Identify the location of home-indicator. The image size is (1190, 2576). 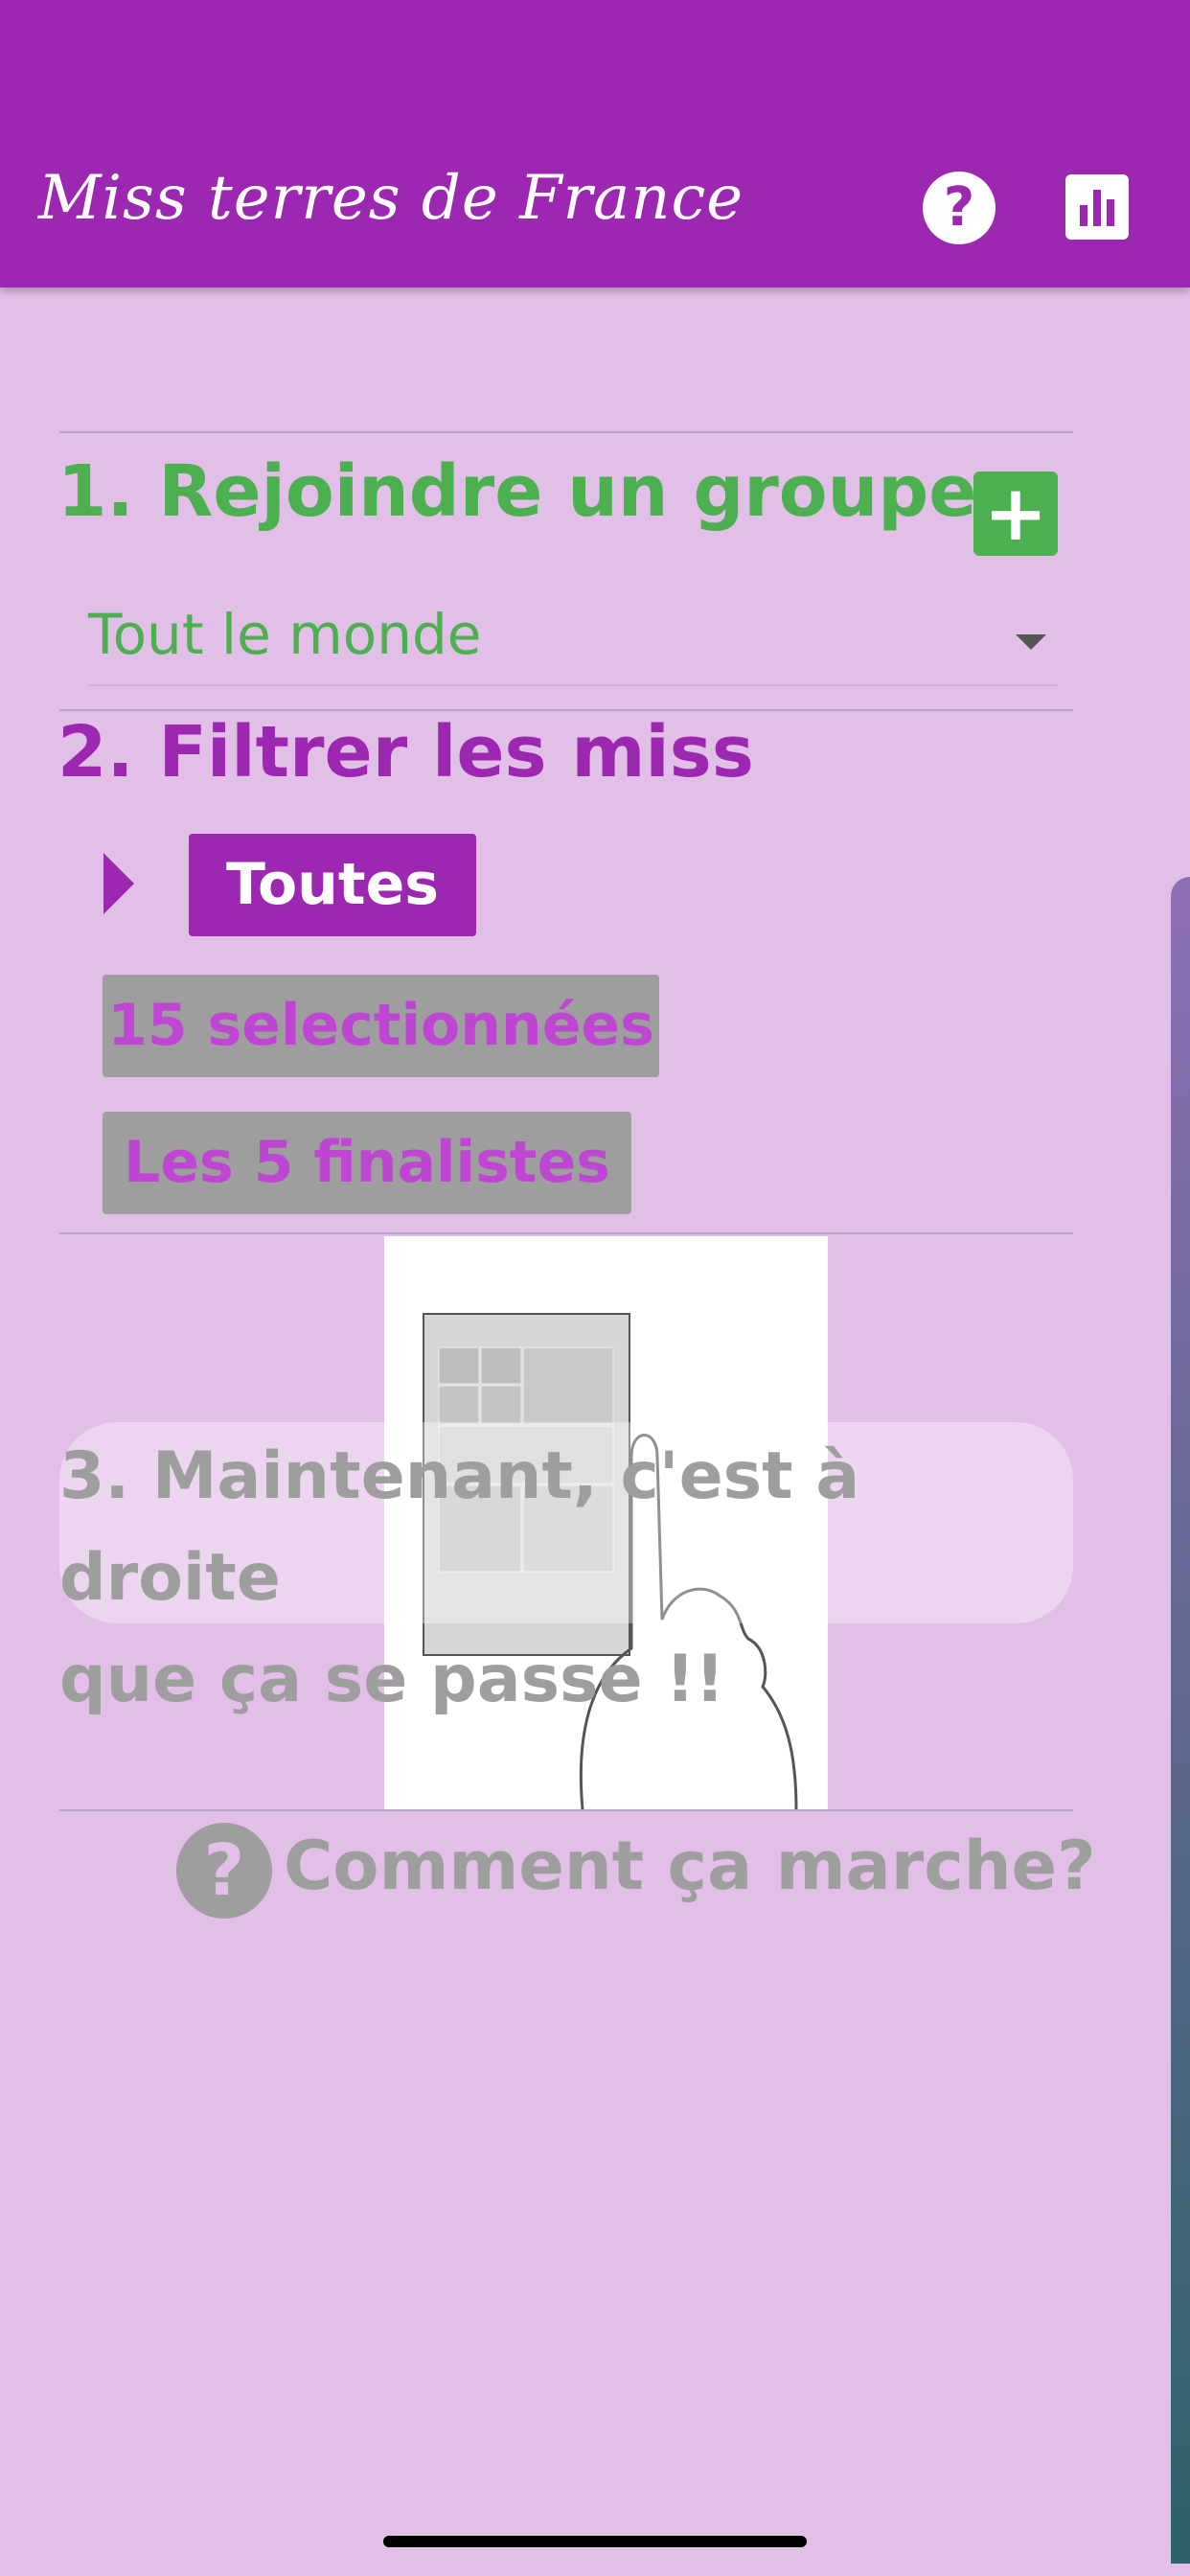
(595, 2541).